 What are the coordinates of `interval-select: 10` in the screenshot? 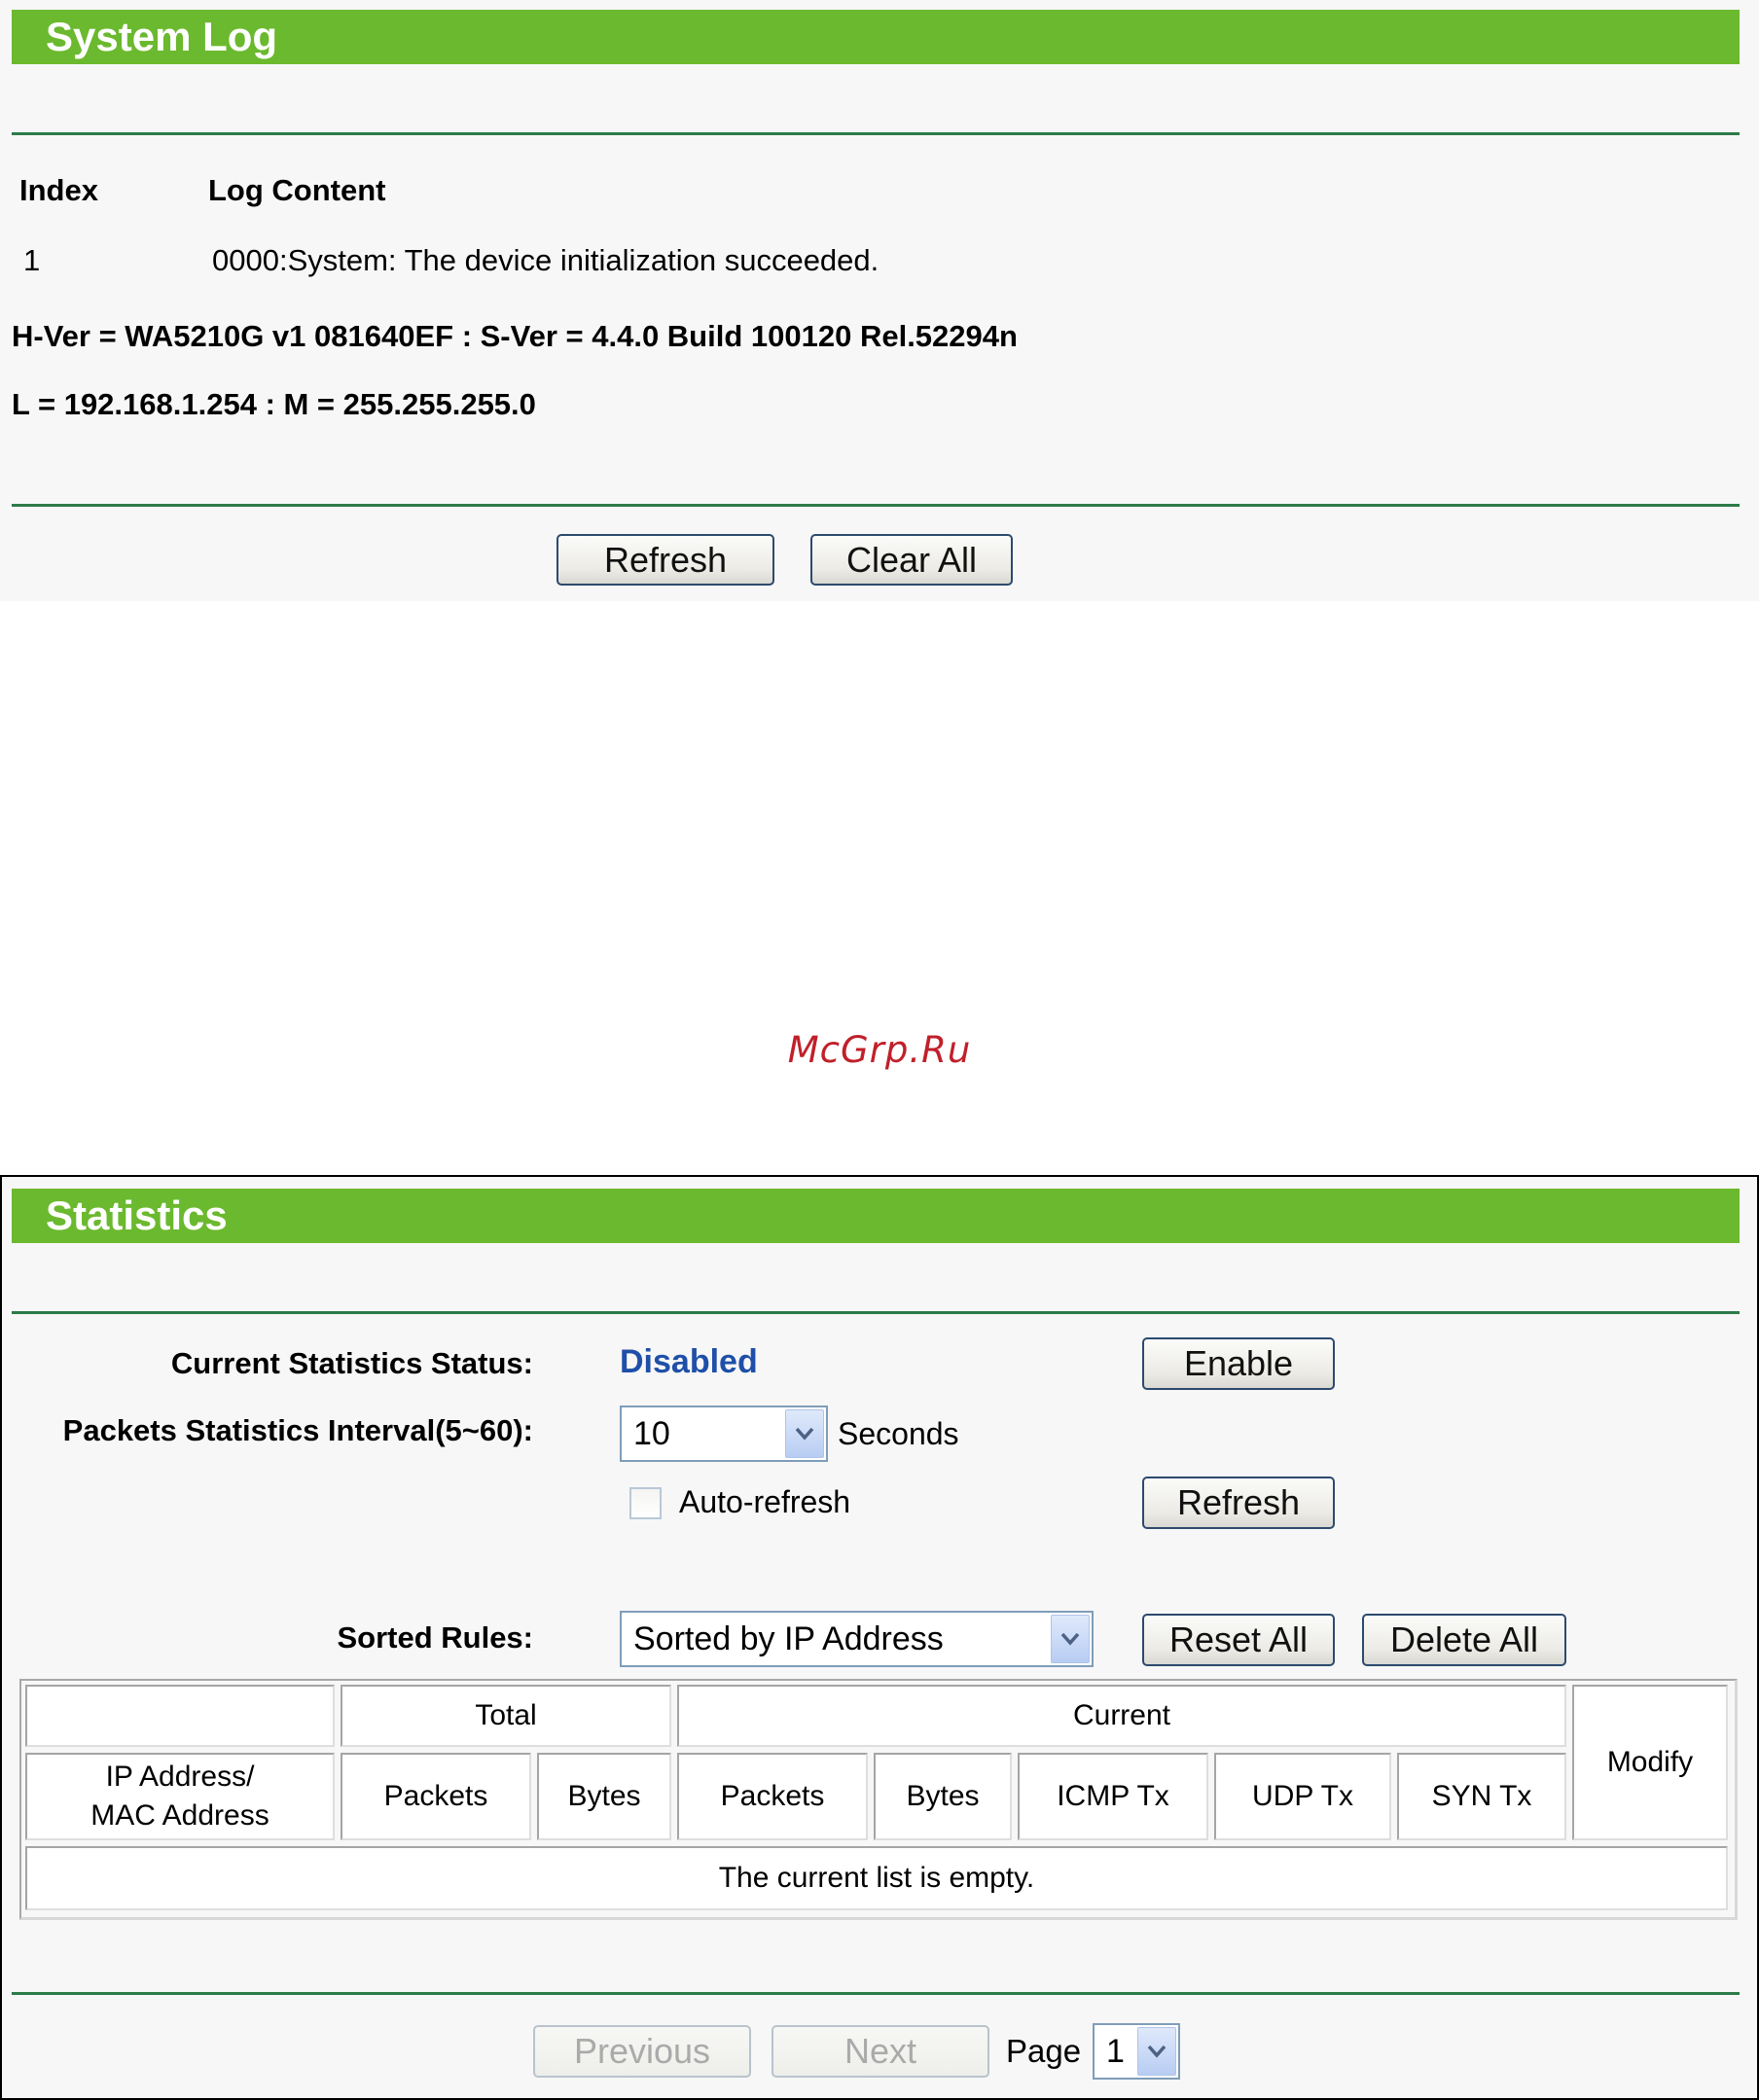 It's located at (724, 1434).